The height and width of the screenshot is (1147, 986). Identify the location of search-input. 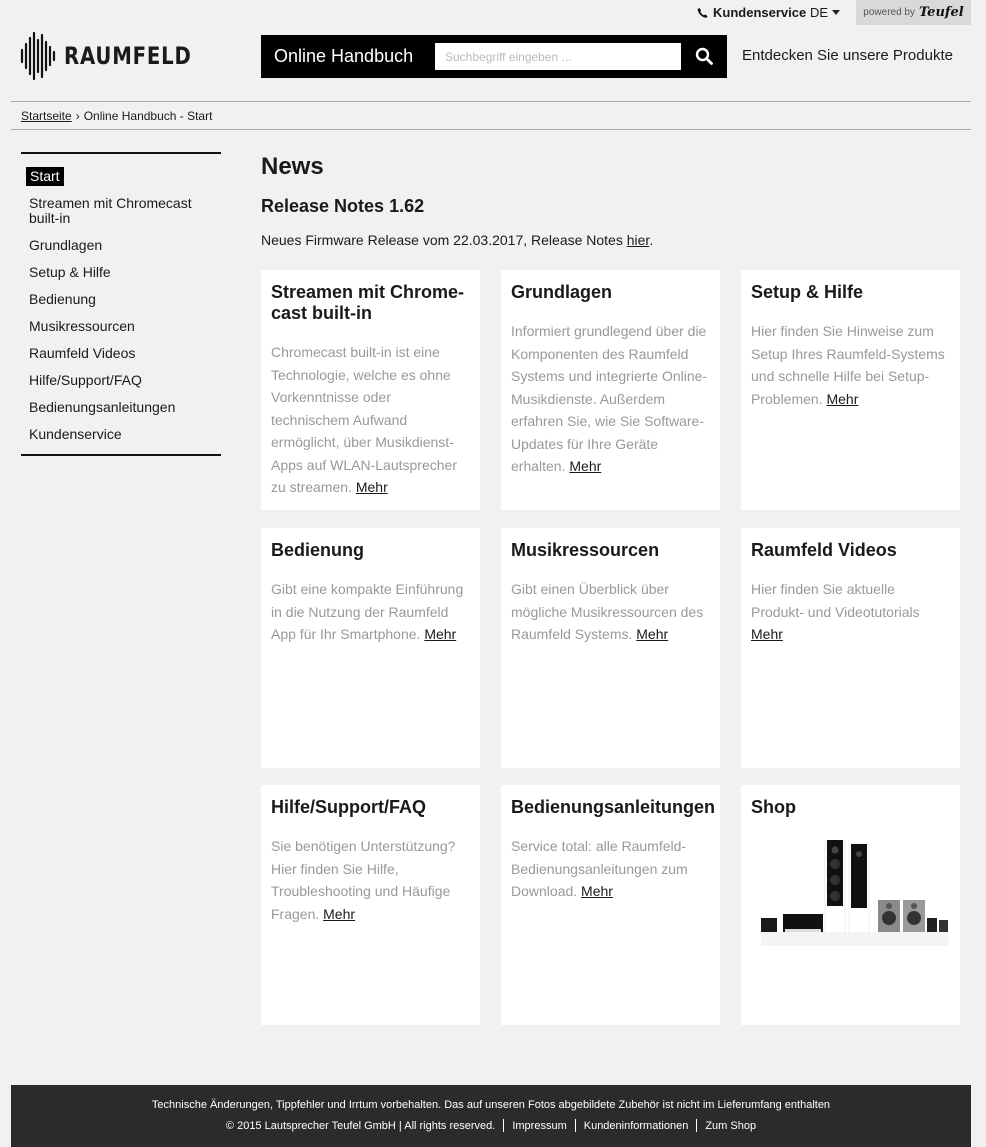
(558, 56).